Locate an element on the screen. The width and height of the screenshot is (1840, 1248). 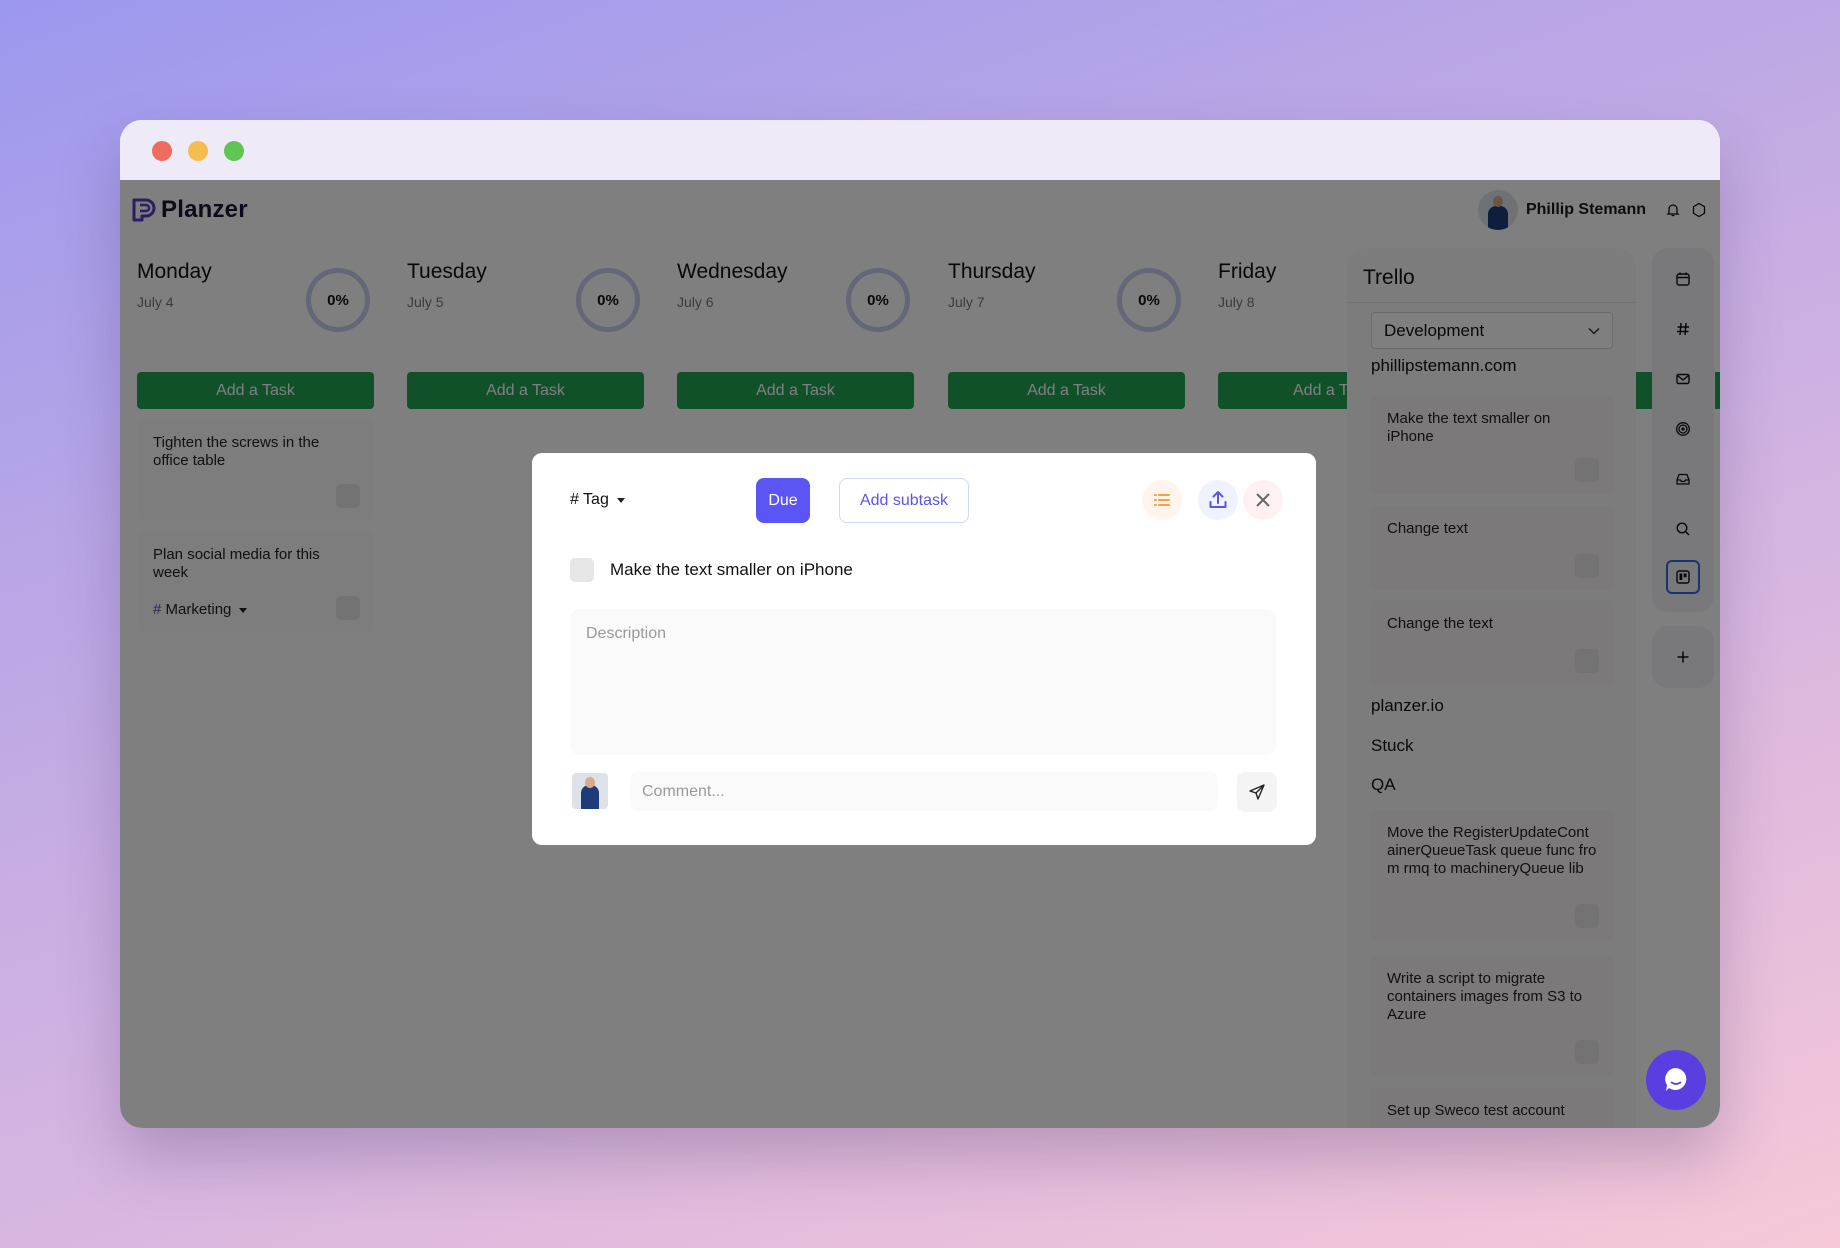
comment-input is located at coordinates (924, 791).